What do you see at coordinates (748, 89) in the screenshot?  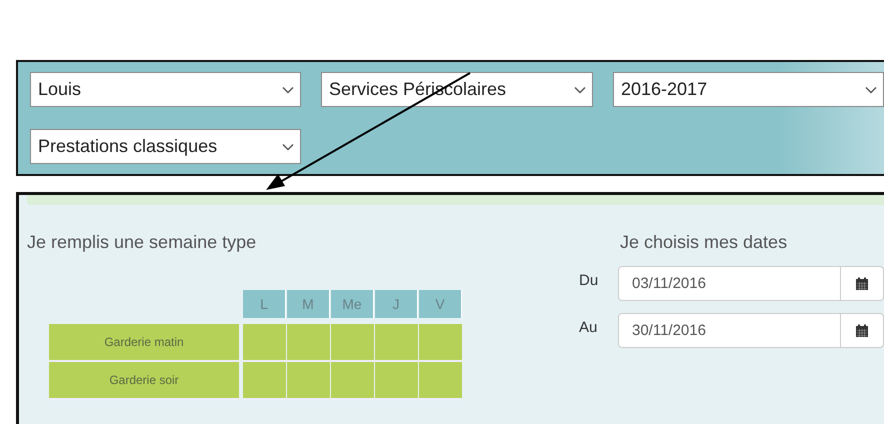 I see `dropdown: 2016-2017` at bounding box center [748, 89].